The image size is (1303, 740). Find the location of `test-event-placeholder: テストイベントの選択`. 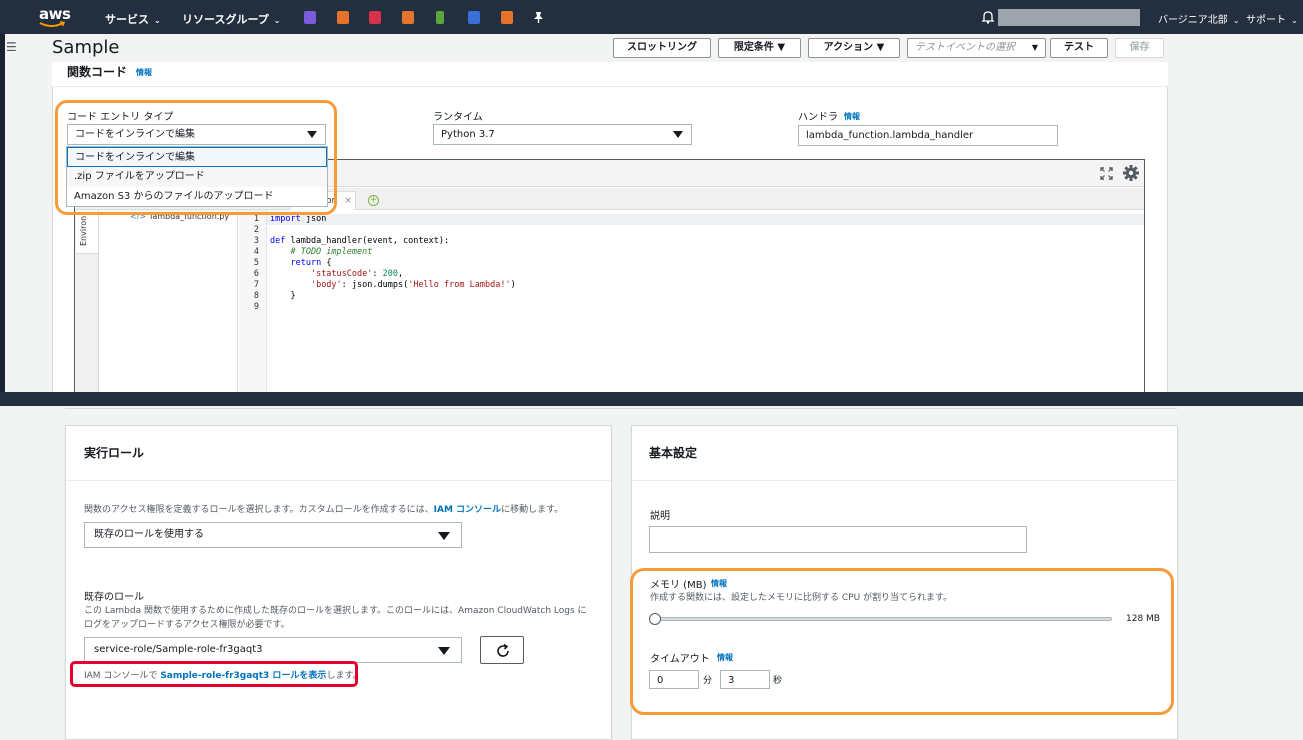

test-event-placeholder: テストイベントの選択 is located at coordinates (965, 47).